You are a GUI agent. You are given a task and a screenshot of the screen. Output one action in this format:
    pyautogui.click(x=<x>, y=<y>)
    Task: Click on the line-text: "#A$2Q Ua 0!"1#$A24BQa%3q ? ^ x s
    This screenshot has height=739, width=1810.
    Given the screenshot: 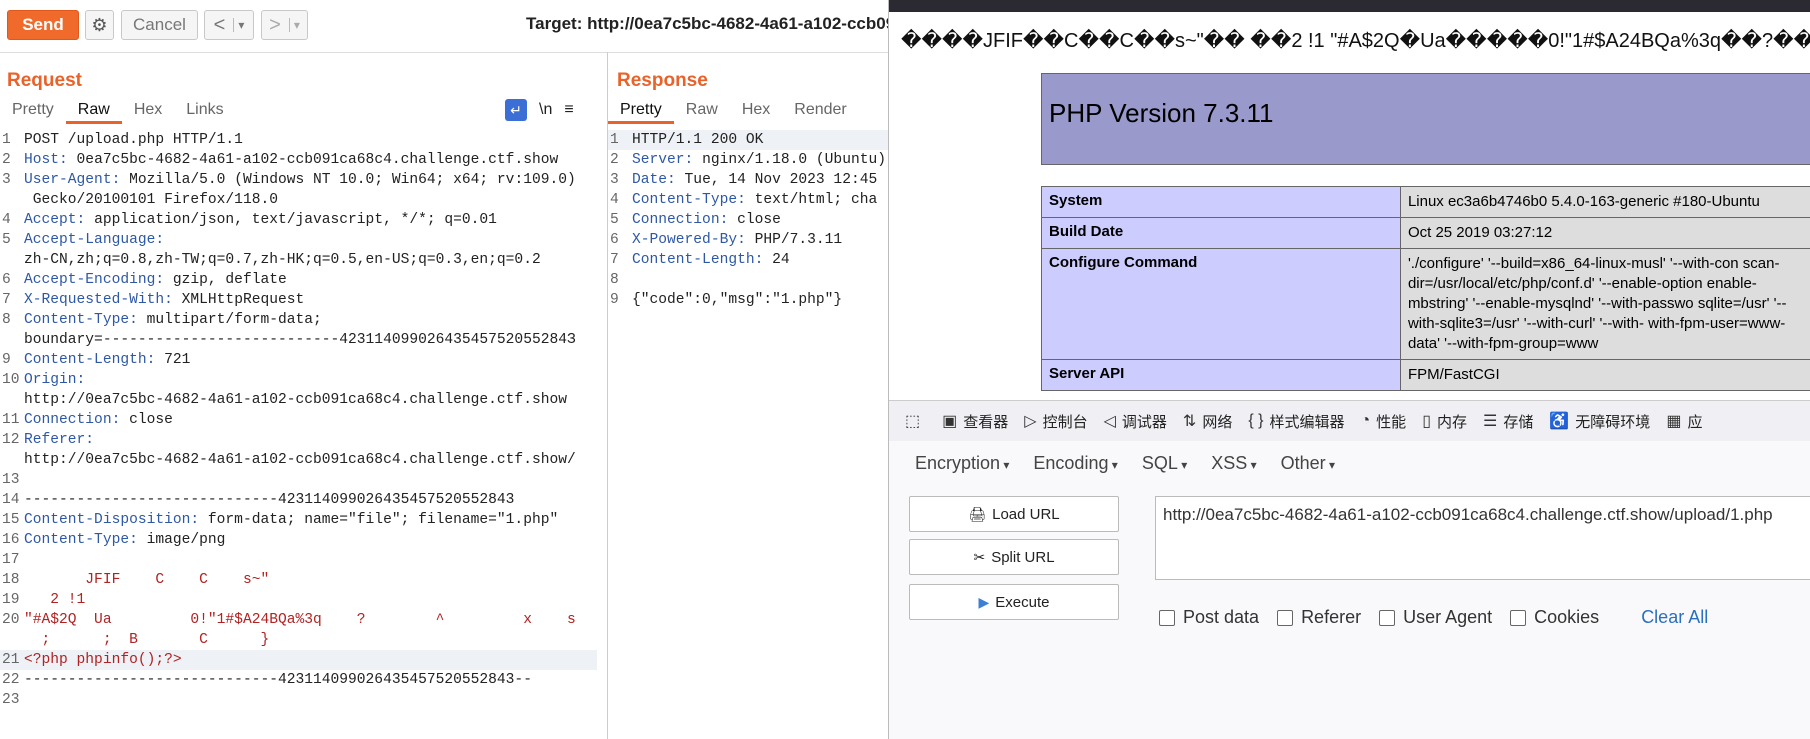 What is the action you would take?
    pyautogui.click(x=300, y=620)
    